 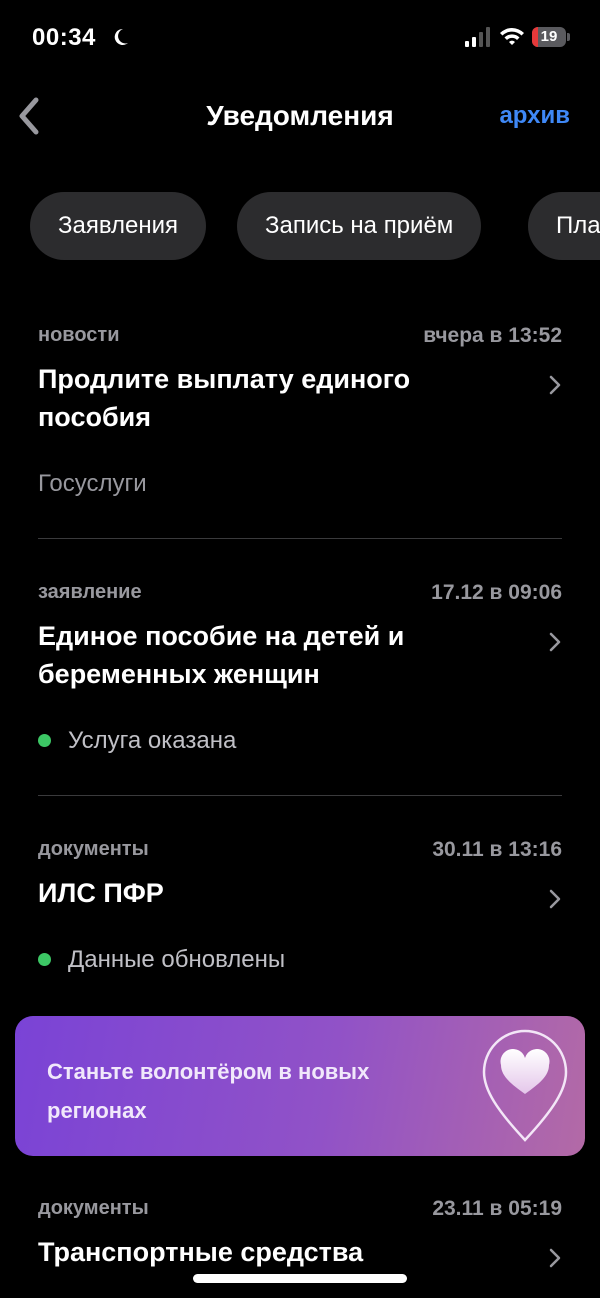 What do you see at coordinates (512, 36) in the screenshot?
I see `wifi-icon` at bounding box center [512, 36].